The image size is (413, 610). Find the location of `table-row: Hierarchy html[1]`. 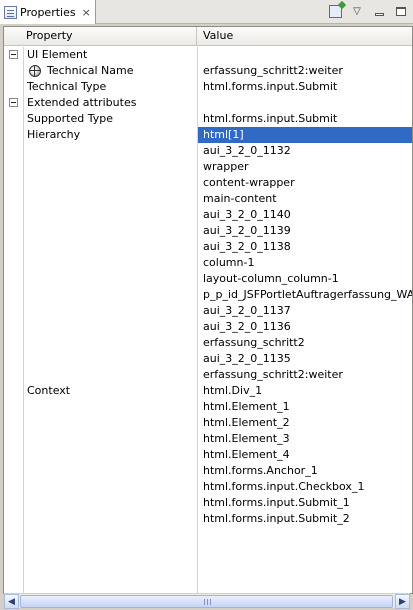

table-row: Hierarchy html[1] is located at coordinates (208, 135).